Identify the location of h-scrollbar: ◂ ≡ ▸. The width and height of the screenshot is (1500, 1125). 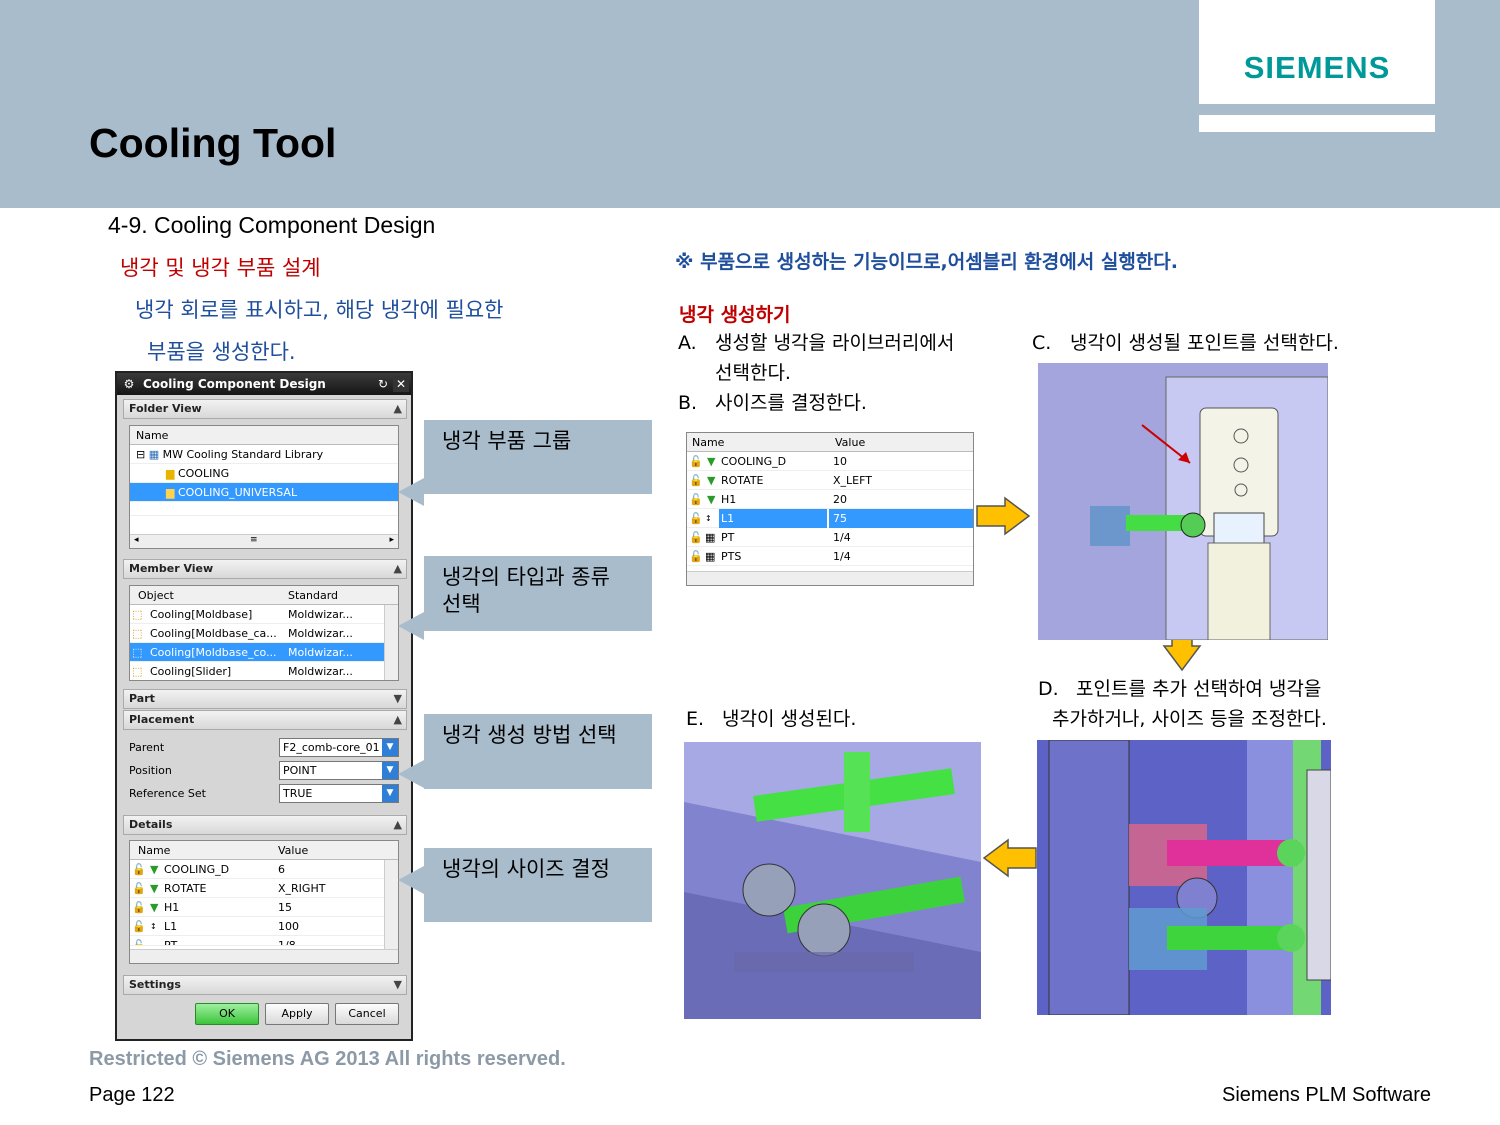
(264, 541).